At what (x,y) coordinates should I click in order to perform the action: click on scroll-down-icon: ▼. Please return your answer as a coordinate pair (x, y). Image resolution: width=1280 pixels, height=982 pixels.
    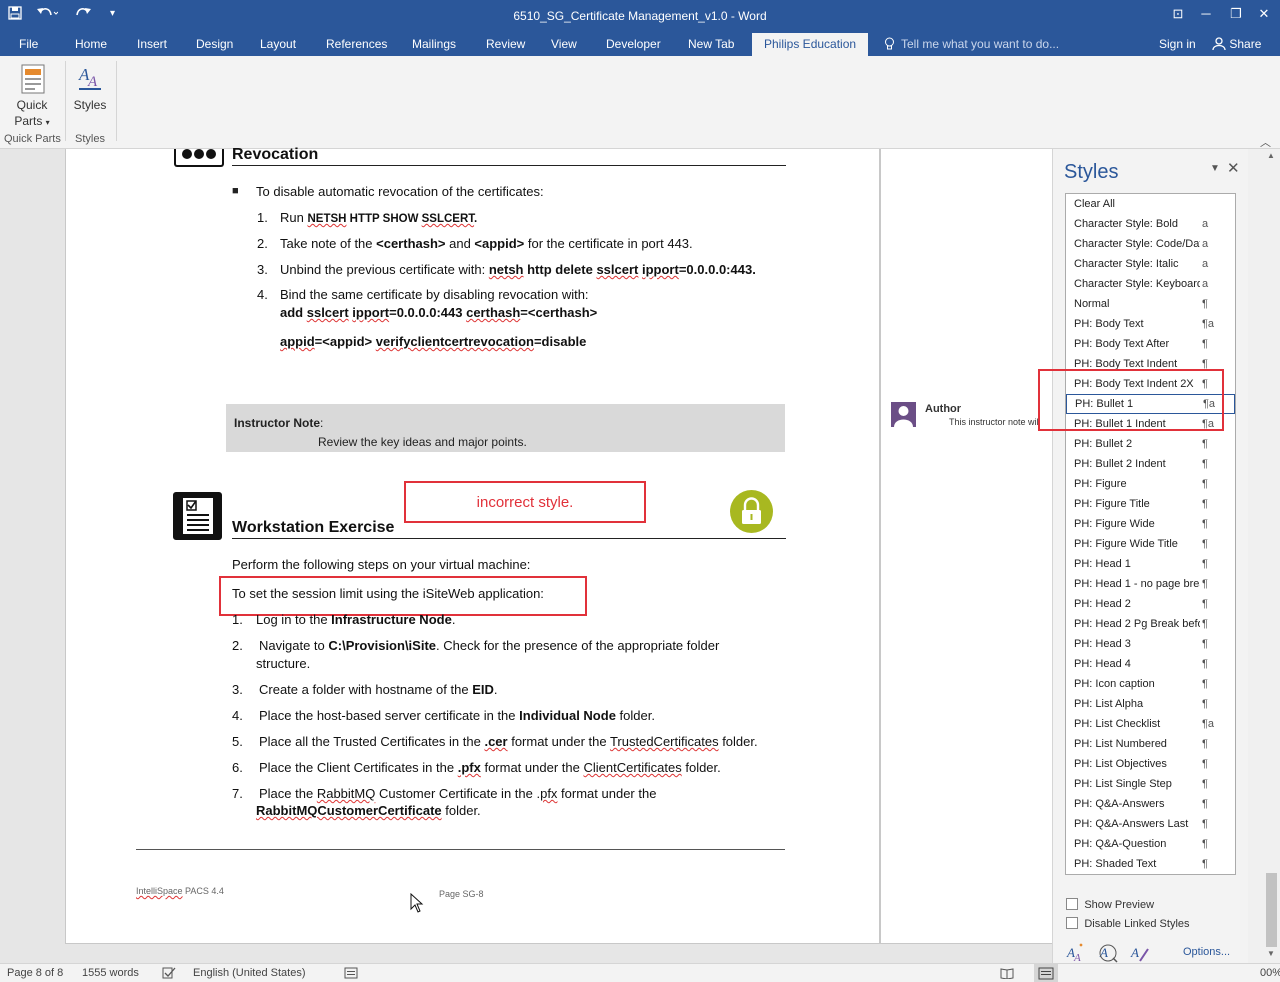
    Looking at the image, I should click on (1271, 953).